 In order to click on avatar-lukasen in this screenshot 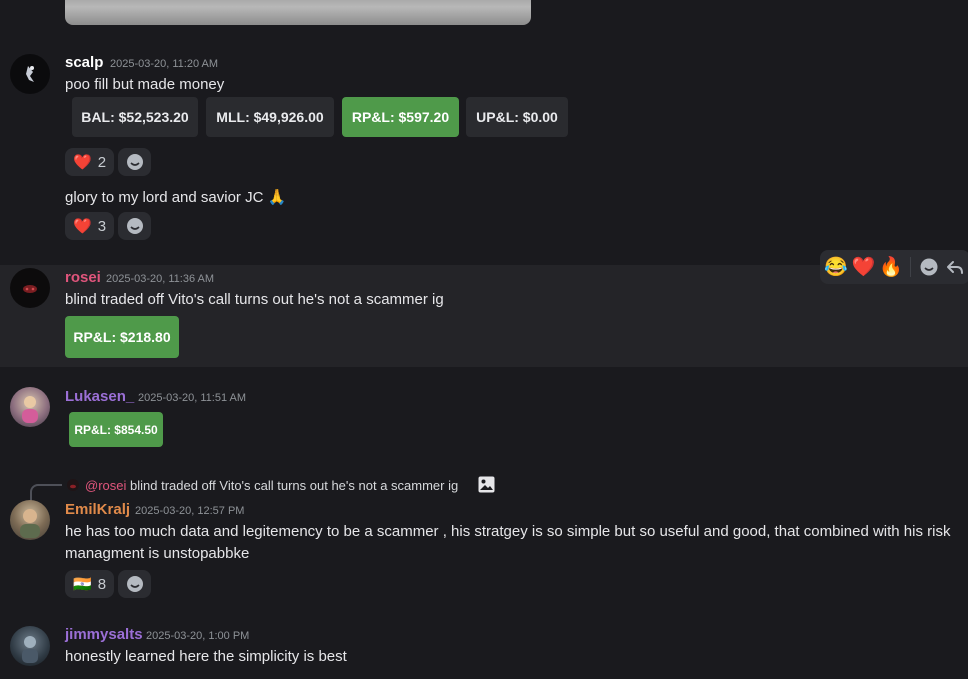, I will do `click(30, 407)`.